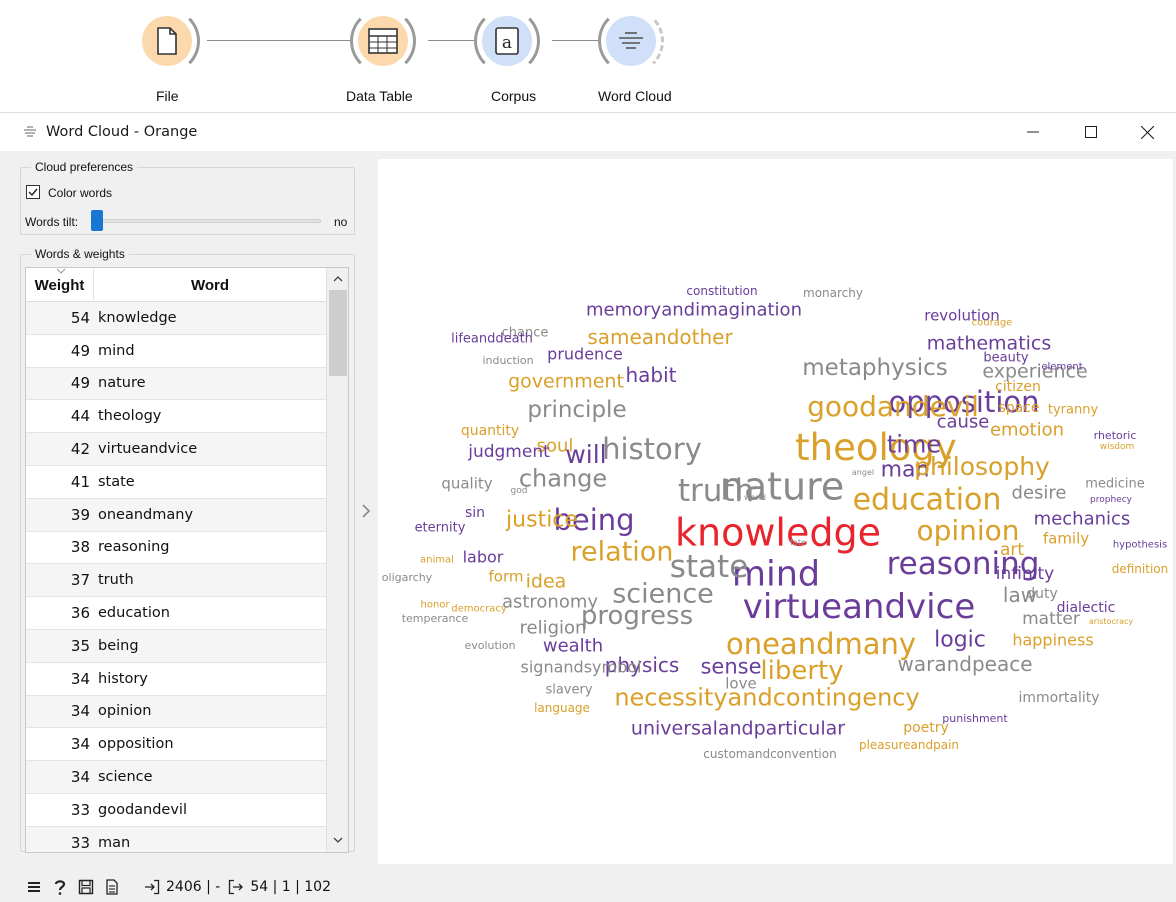  I want to click on cloud-word: infinity, so click(1025, 574).